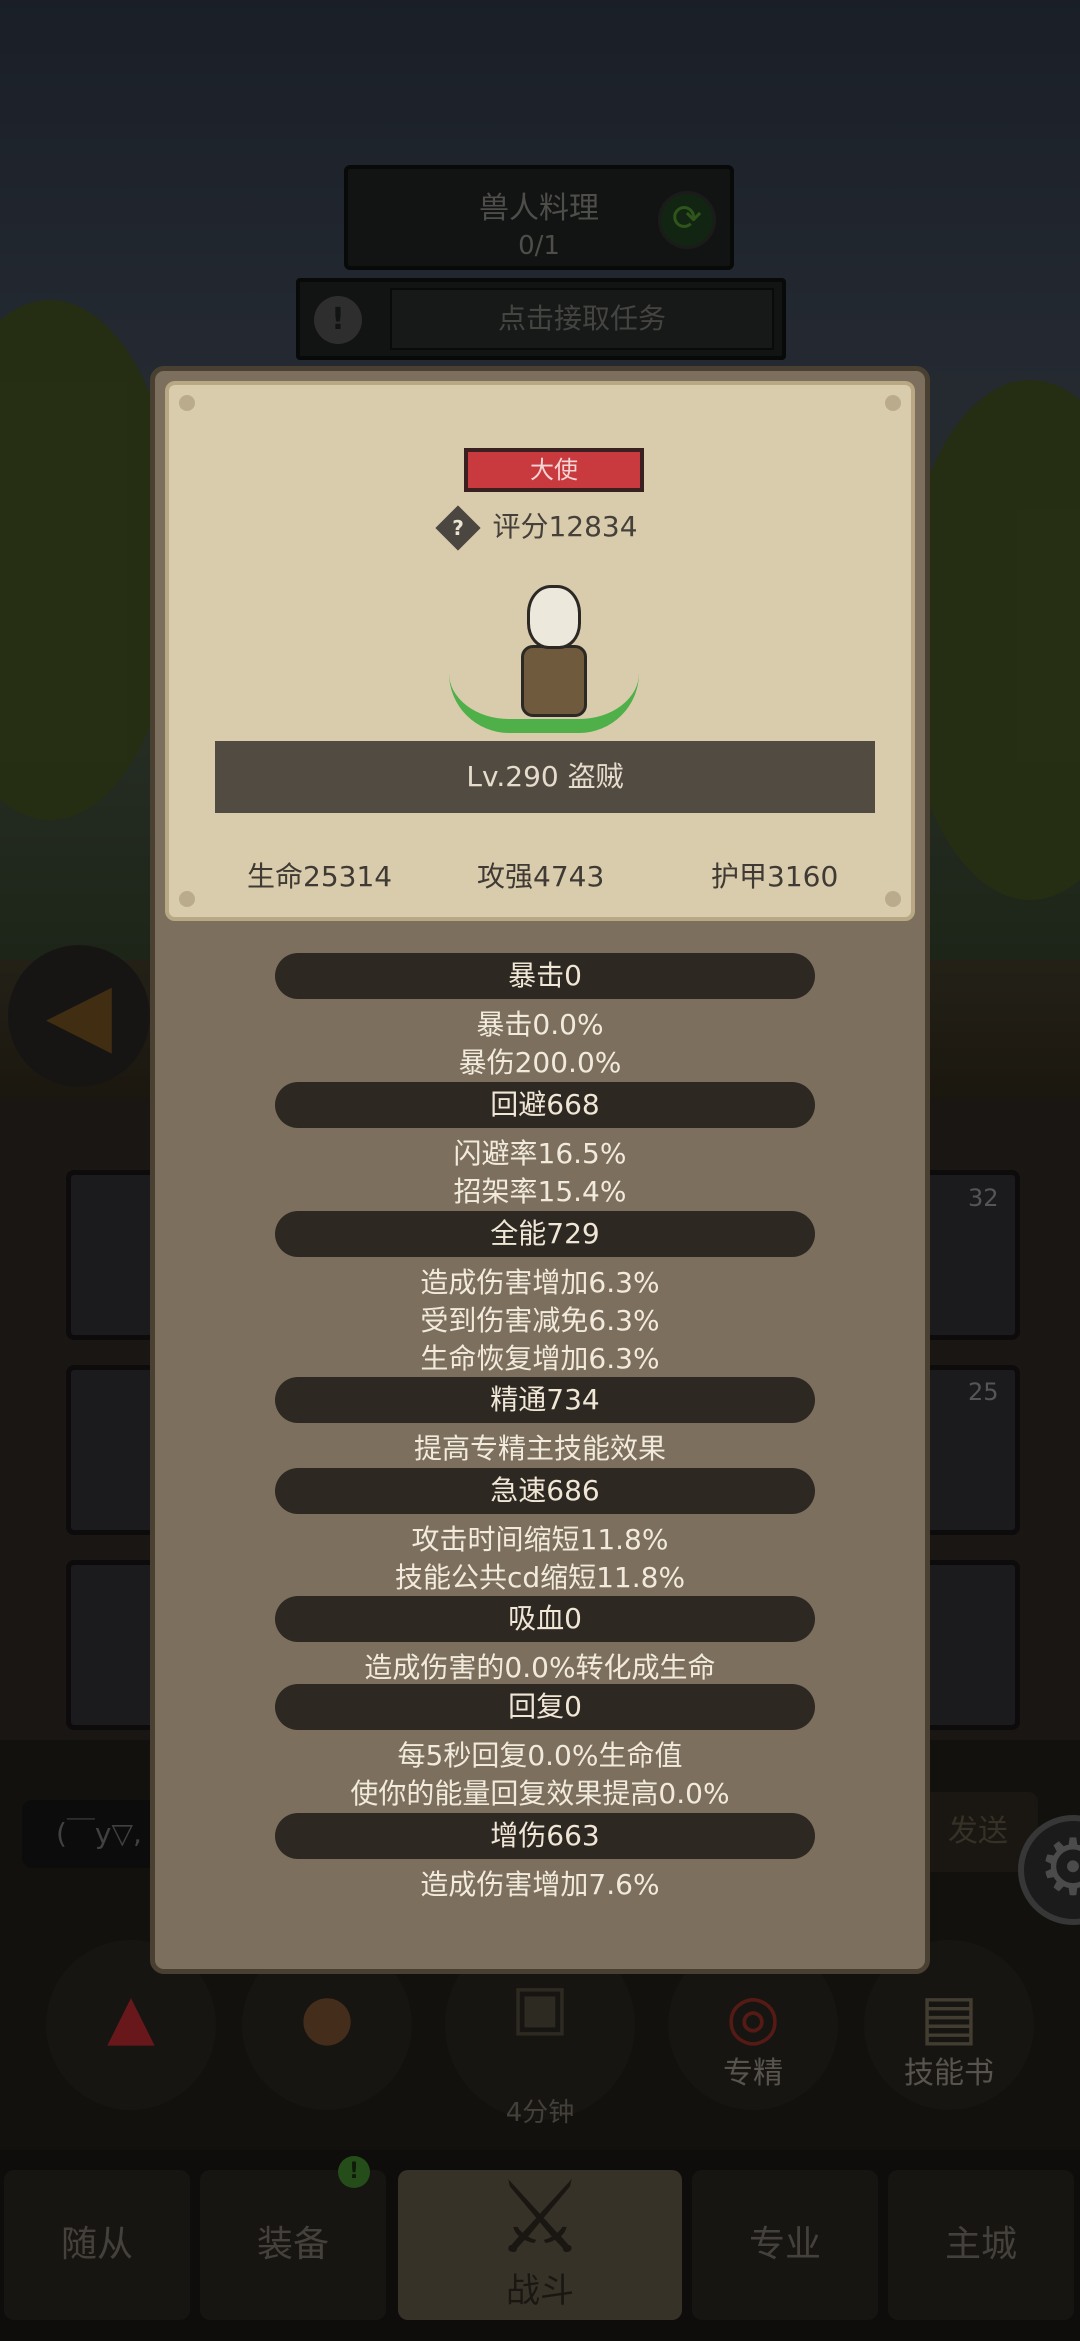  I want to click on class-level: Lv.290 盗贼, so click(545, 777).